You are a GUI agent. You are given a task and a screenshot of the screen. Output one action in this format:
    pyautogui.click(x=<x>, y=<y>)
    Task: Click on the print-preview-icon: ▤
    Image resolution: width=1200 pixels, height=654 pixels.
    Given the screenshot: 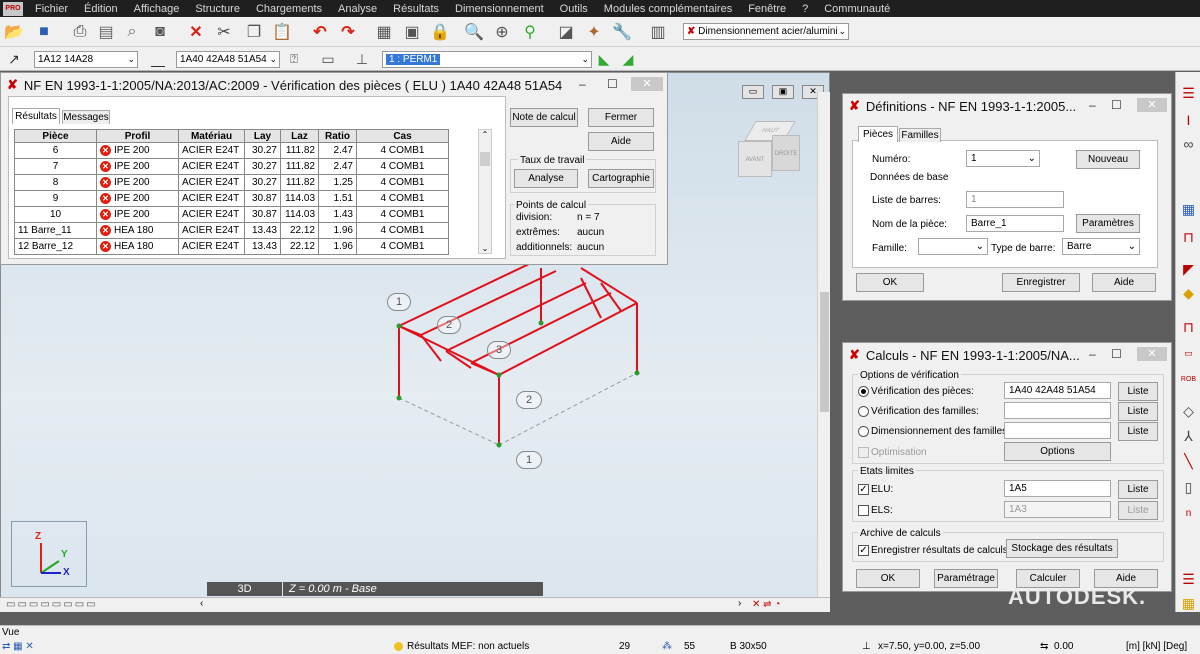 What is the action you would take?
    pyautogui.click(x=106, y=32)
    